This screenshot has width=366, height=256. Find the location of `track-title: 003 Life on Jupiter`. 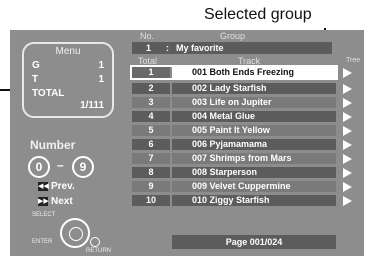

track-title: 003 Life on Jupiter is located at coordinates (254, 102).